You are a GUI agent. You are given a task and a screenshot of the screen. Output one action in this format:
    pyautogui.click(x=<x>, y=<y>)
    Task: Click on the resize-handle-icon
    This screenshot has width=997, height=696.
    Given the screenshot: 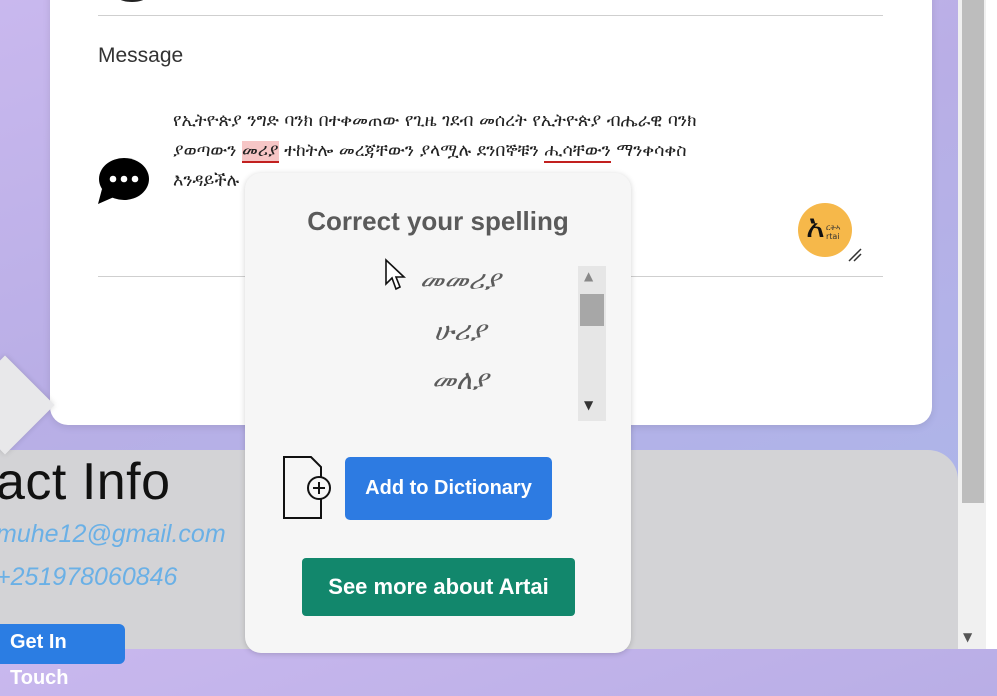 What is the action you would take?
    pyautogui.click(x=855, y=255)
    